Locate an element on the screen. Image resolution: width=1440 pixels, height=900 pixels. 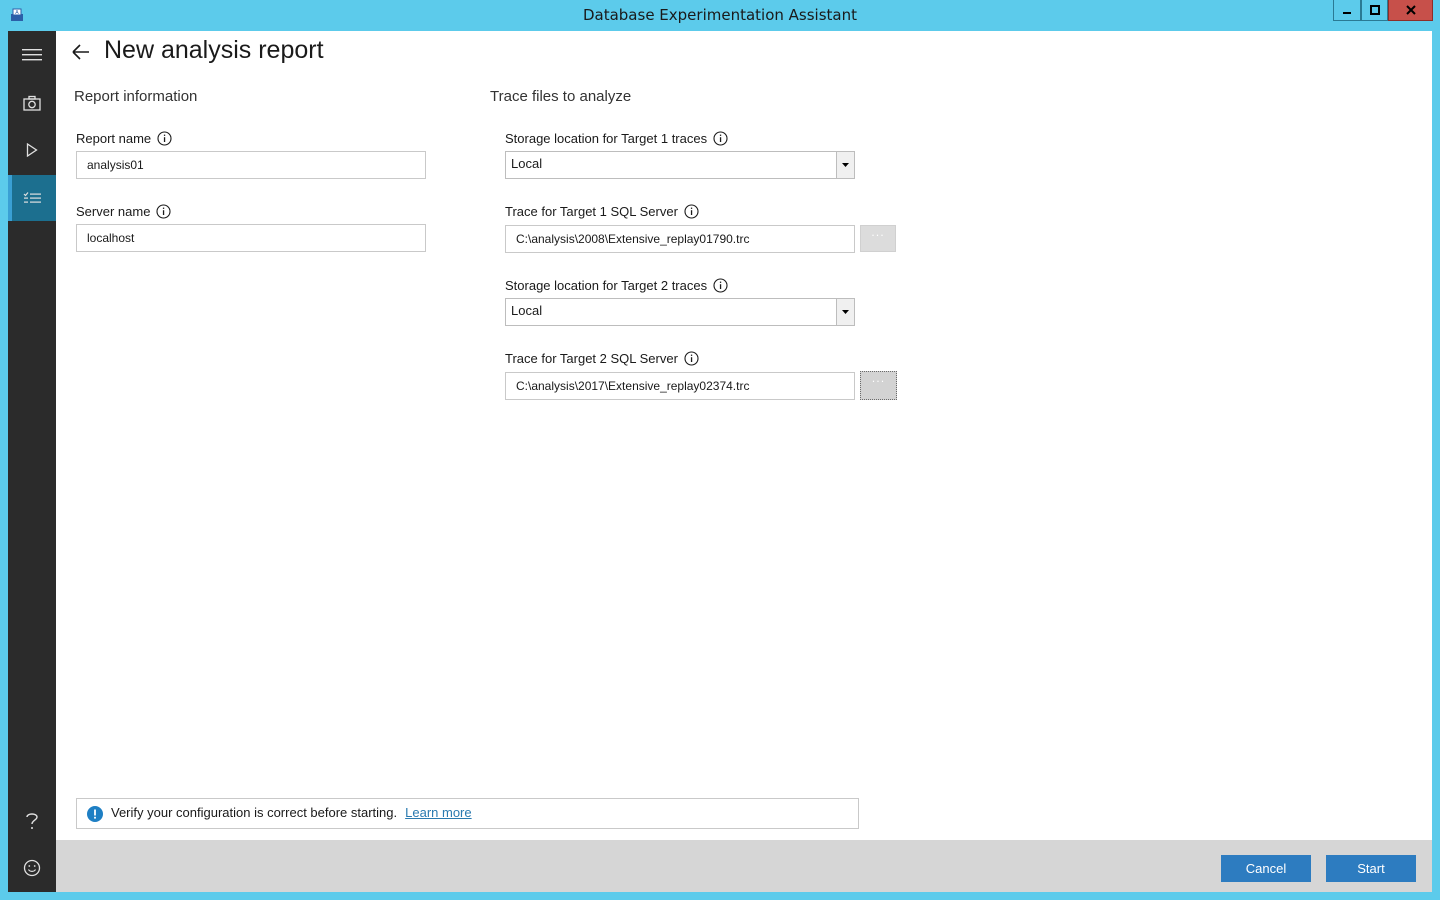
sidebar-item-replay is located at coordinates (32, 150).